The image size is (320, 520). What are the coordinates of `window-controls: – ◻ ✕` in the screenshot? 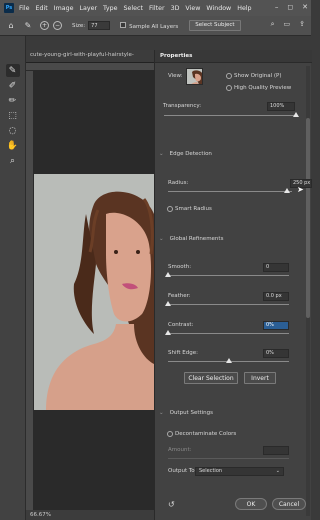 It's located at (291, 7).